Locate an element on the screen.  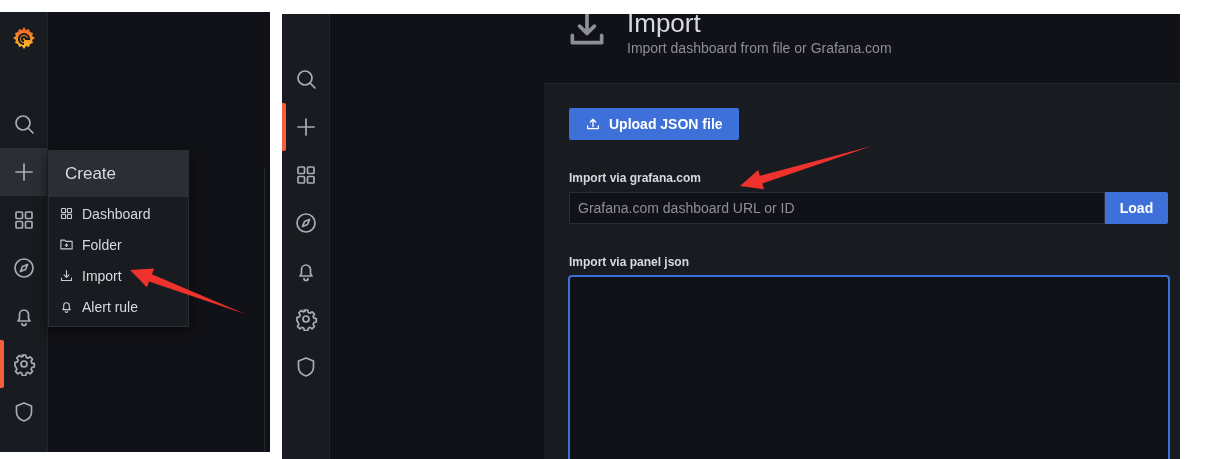
url-input-field: Grafana.com dashboard URL or ID is located at coordinates (837, 208).